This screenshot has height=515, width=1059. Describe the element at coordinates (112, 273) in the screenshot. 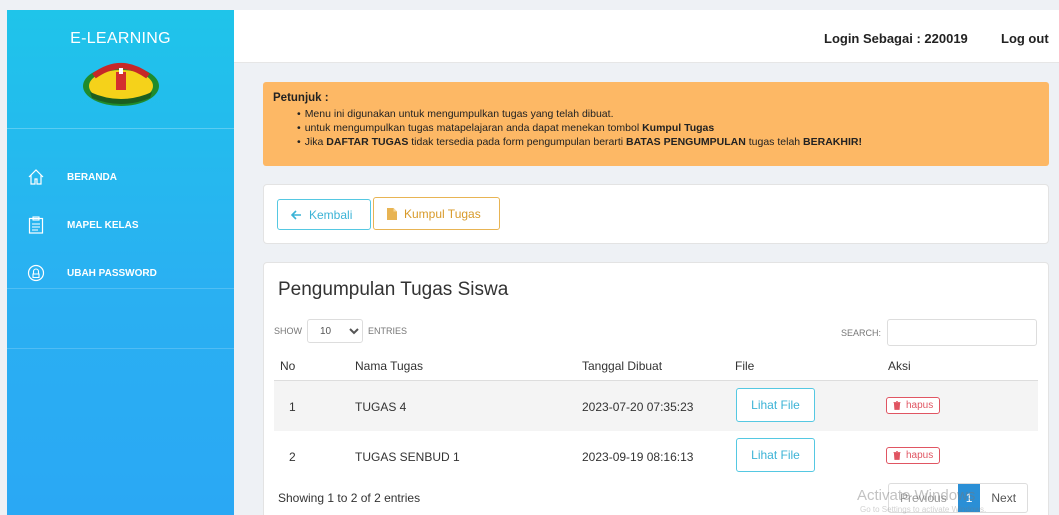

I see `sidebar-item-label: UBAH PASSWORD` at that location.